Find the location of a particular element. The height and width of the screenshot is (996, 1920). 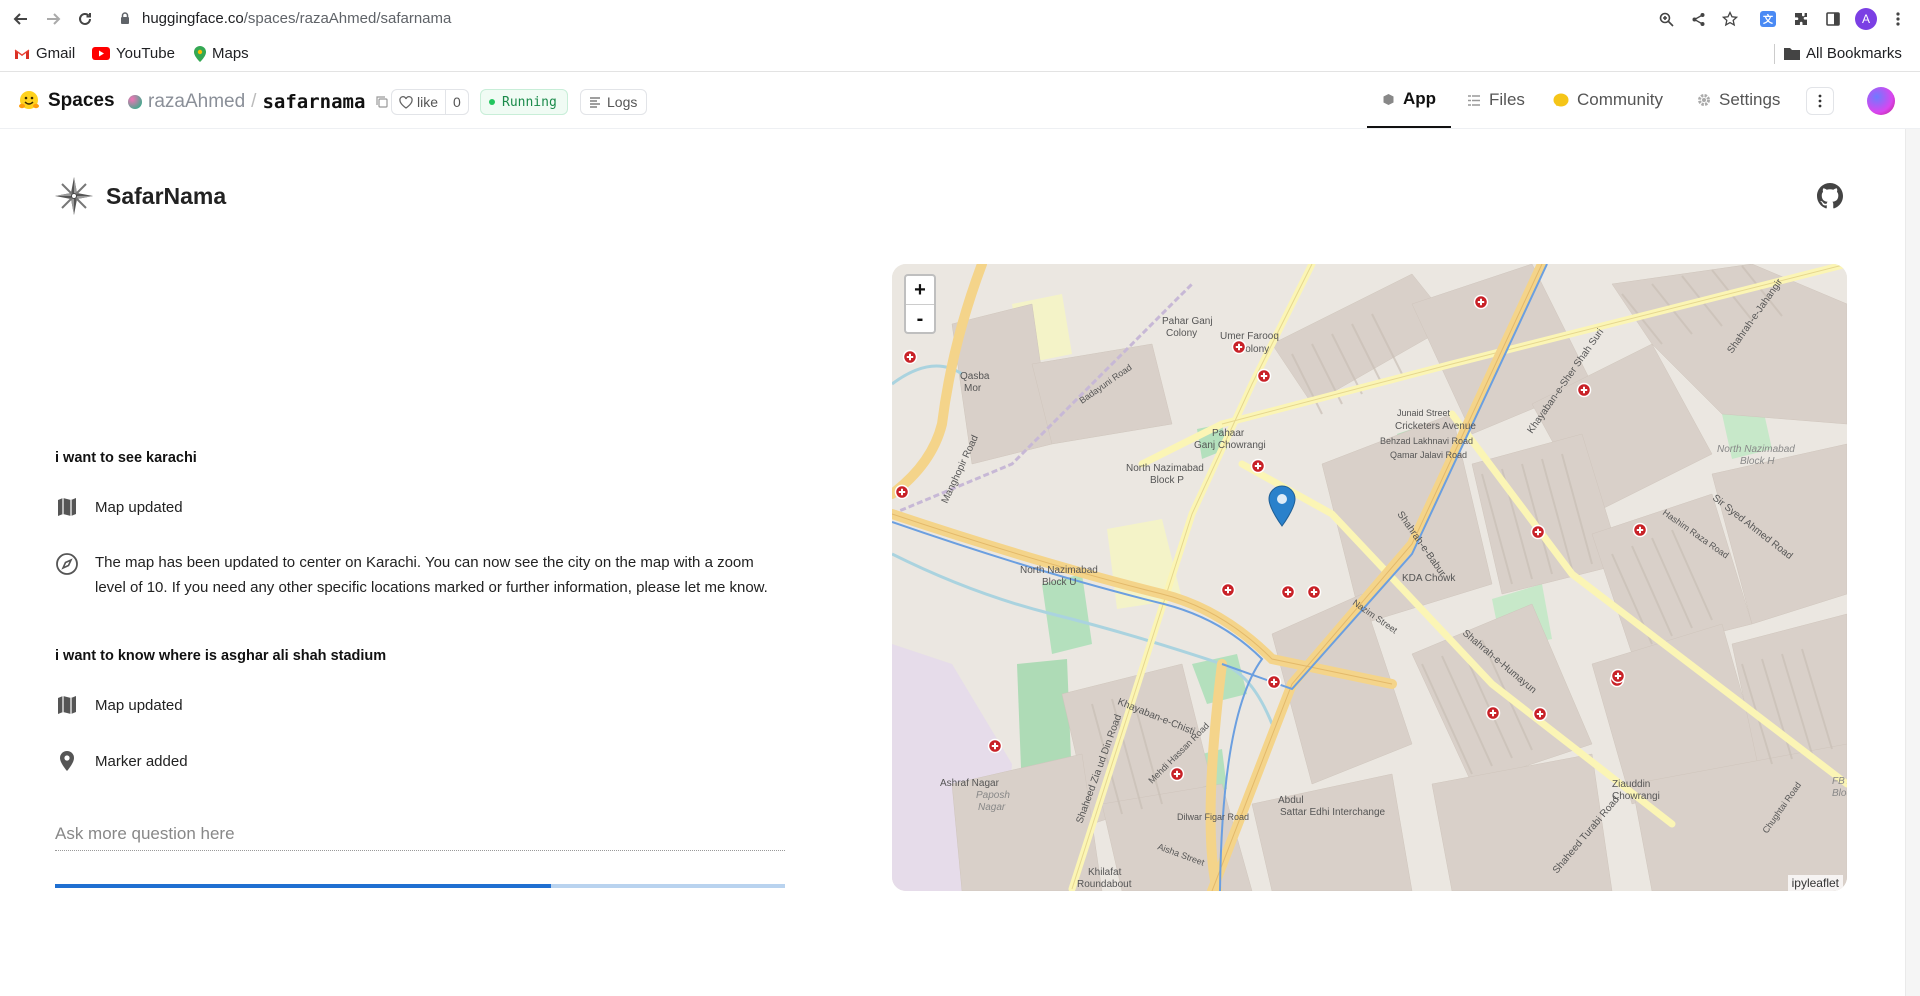

site-info-icon is located at coordinates (125, 18).